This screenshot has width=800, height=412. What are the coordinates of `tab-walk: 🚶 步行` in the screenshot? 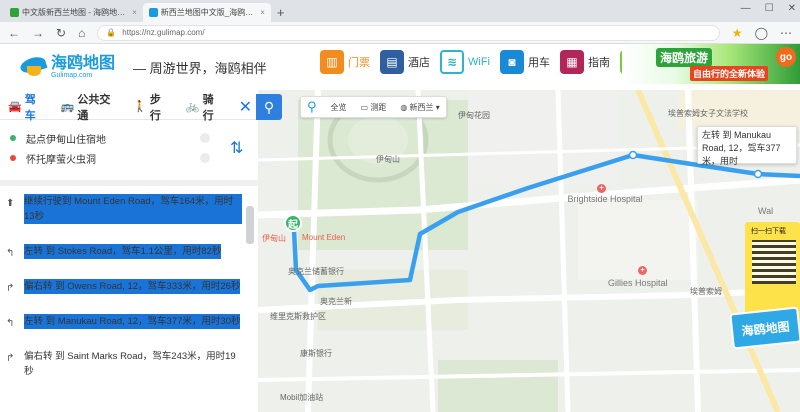 It's located at (150, 107).